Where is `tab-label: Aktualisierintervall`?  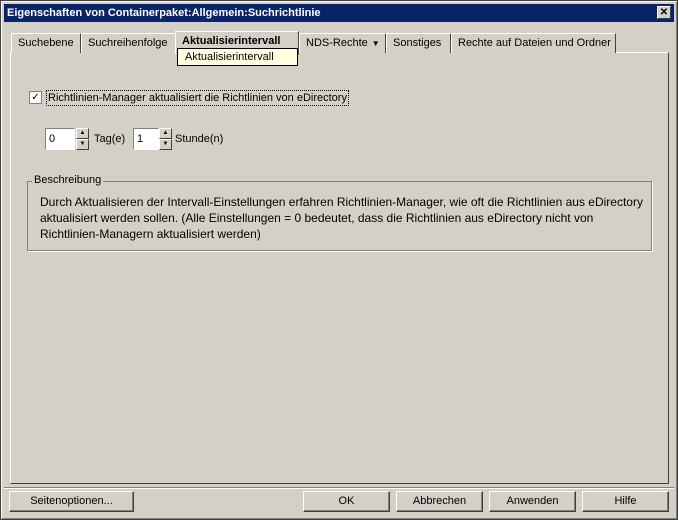 tab-label: Aktualisierintervall is located at coordinates (231, 41).